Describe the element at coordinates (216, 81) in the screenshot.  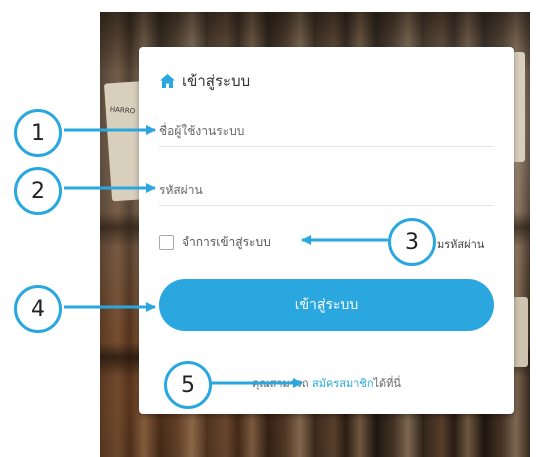
I see `login-title: เข้าสู่ระบบ` at that location.